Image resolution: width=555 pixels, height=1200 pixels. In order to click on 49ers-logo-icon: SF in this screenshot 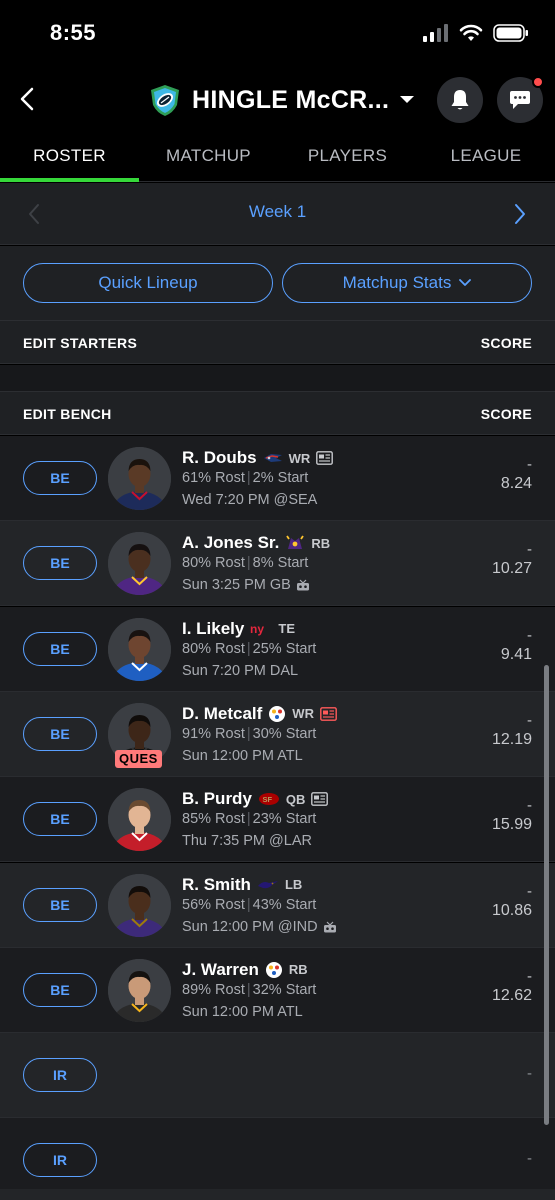, I will do `click(269, 799)`.